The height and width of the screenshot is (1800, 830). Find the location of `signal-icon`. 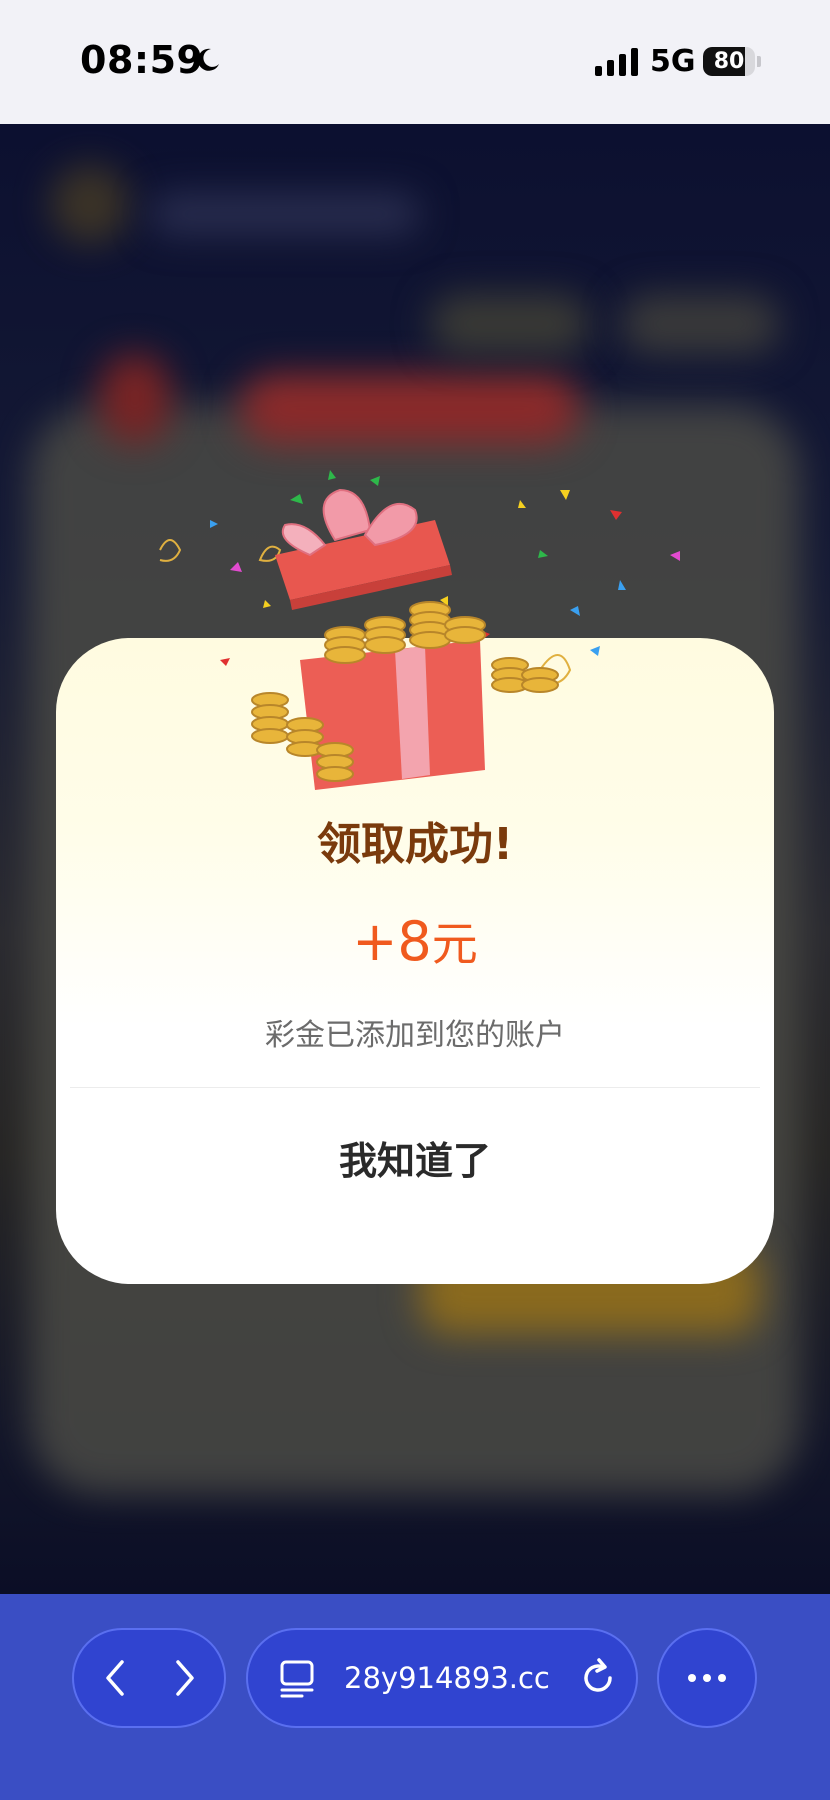

signal-icon is located at coordinates (616, 62).